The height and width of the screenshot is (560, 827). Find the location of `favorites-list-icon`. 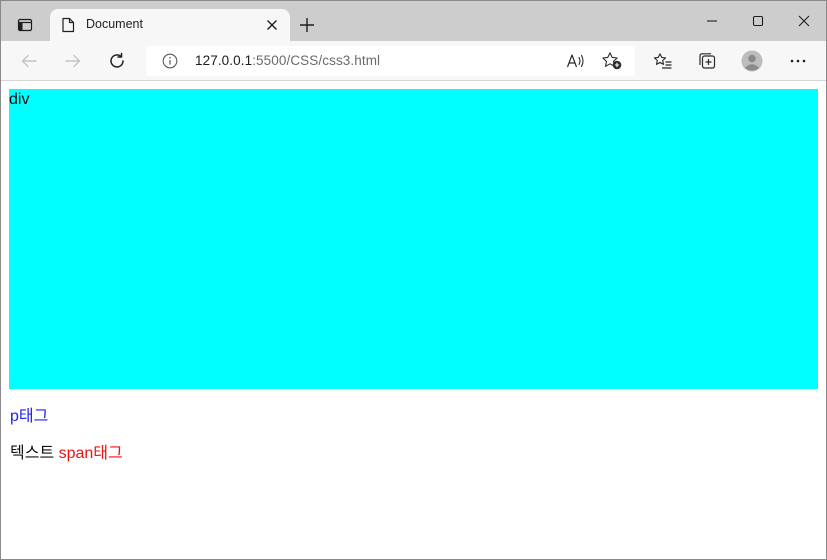

favorites-list-icon is located at coordinates (662, 61).